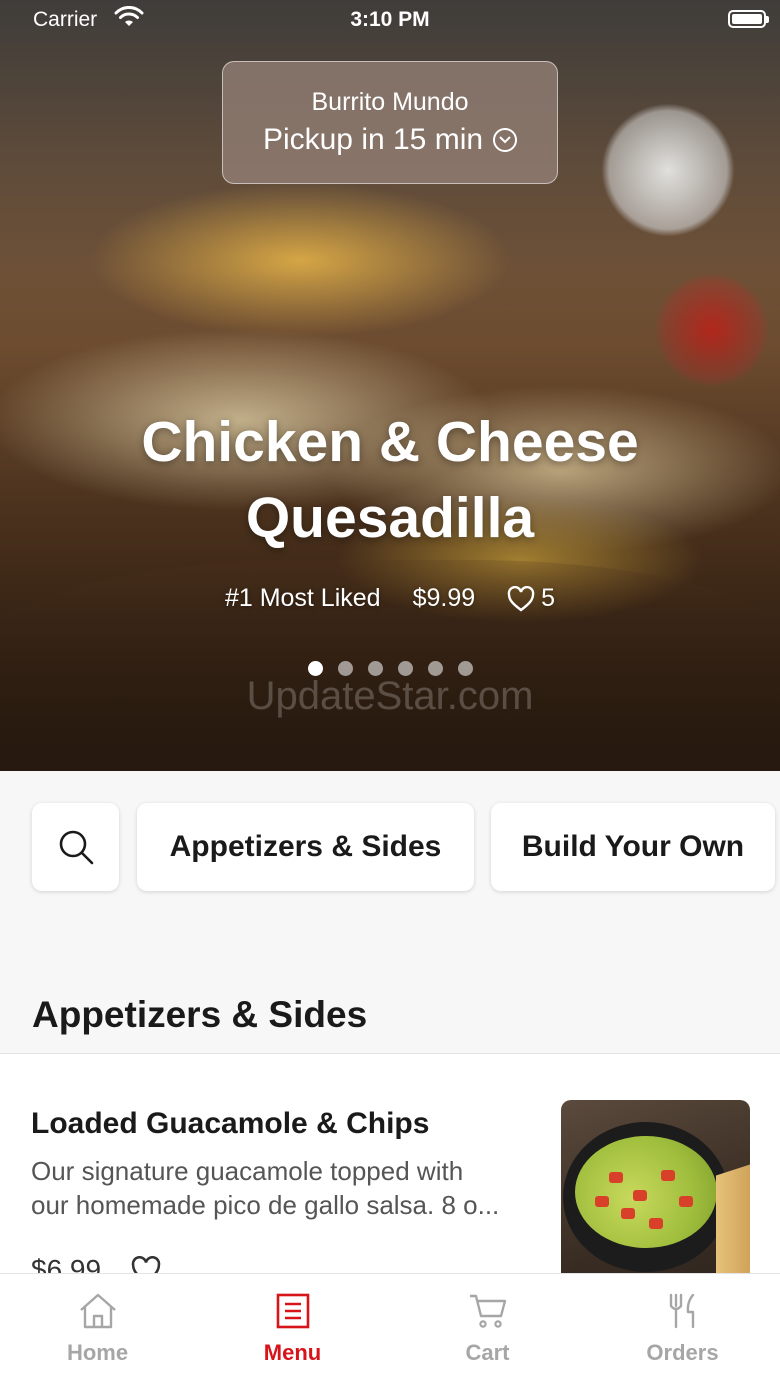  I want to click on search-button, so click(75, 847).